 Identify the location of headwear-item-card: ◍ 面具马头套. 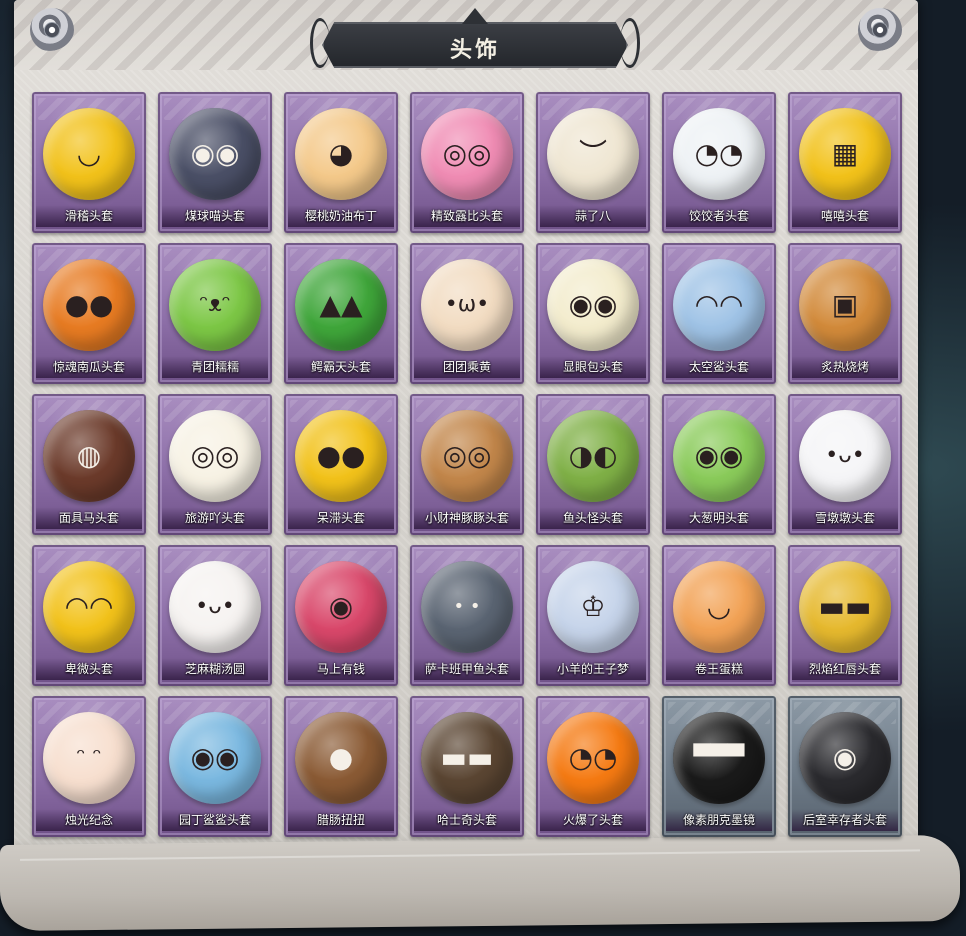
(89, 464).